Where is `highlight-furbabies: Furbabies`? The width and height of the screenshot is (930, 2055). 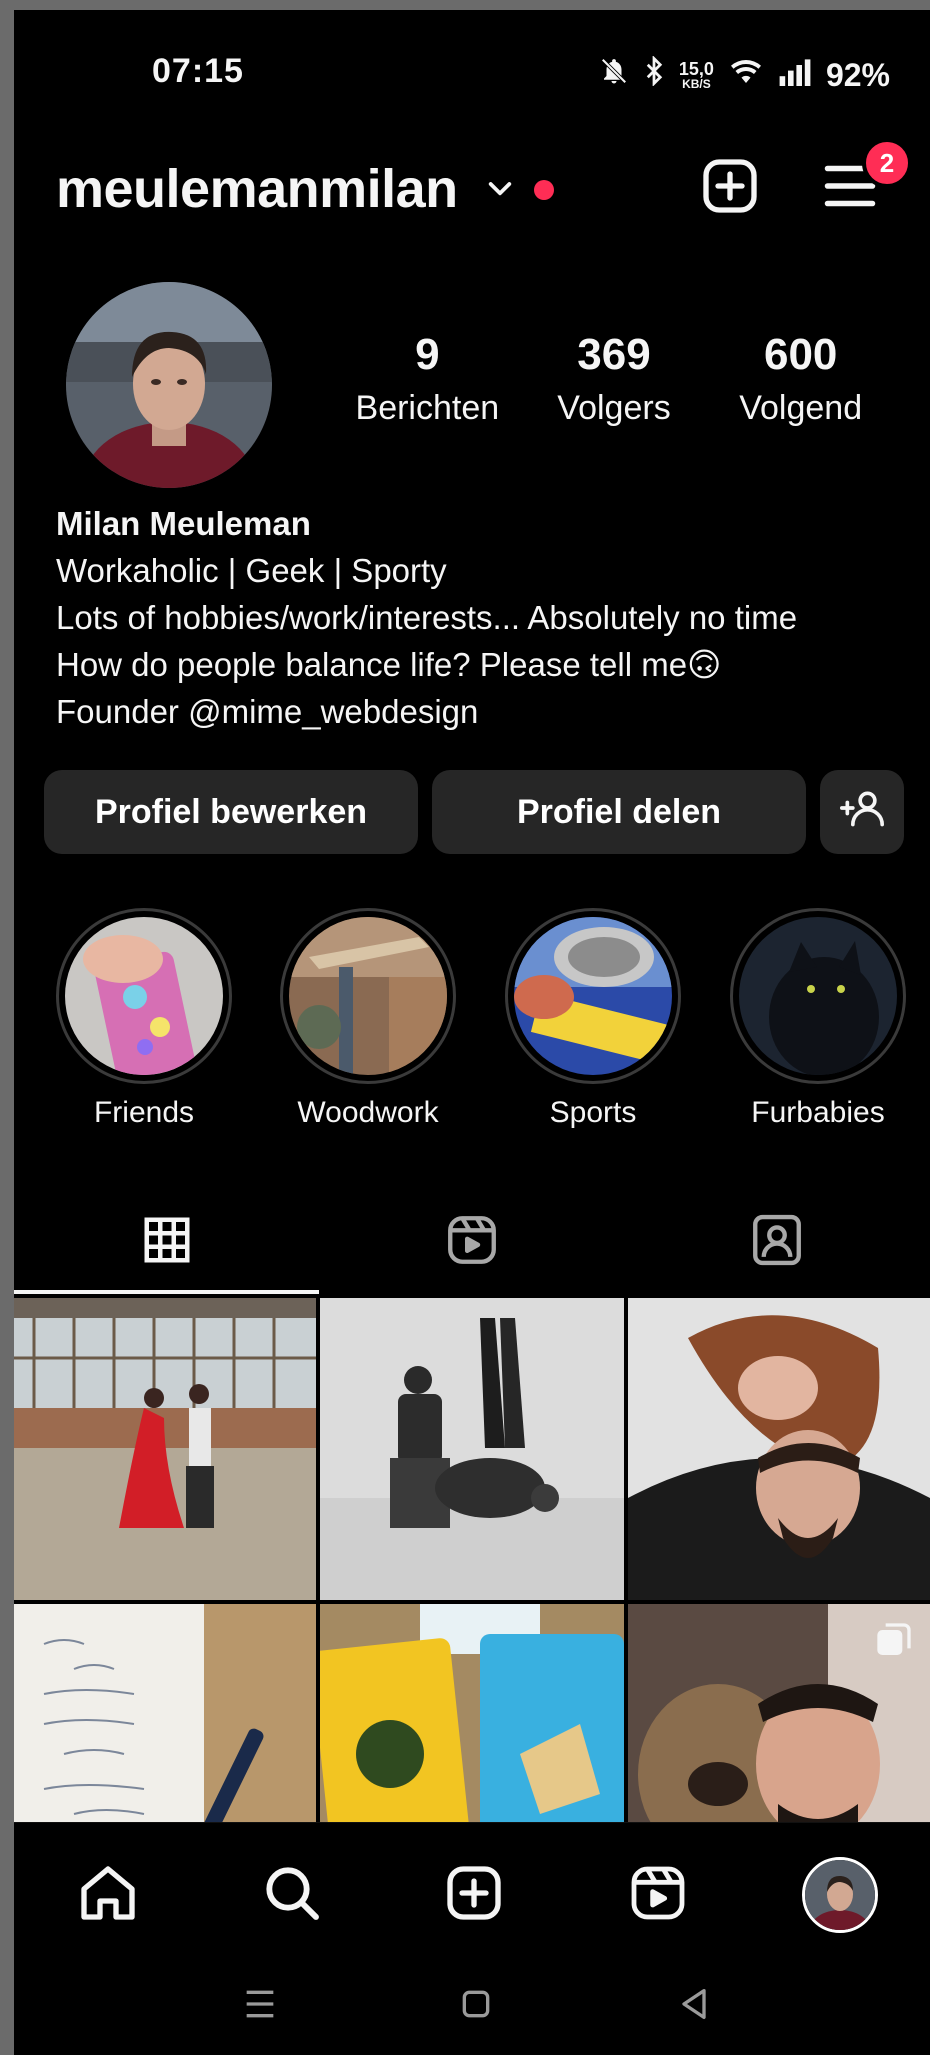
highlight-furbabies: Furbabies is located at coordinates (818, 1019).